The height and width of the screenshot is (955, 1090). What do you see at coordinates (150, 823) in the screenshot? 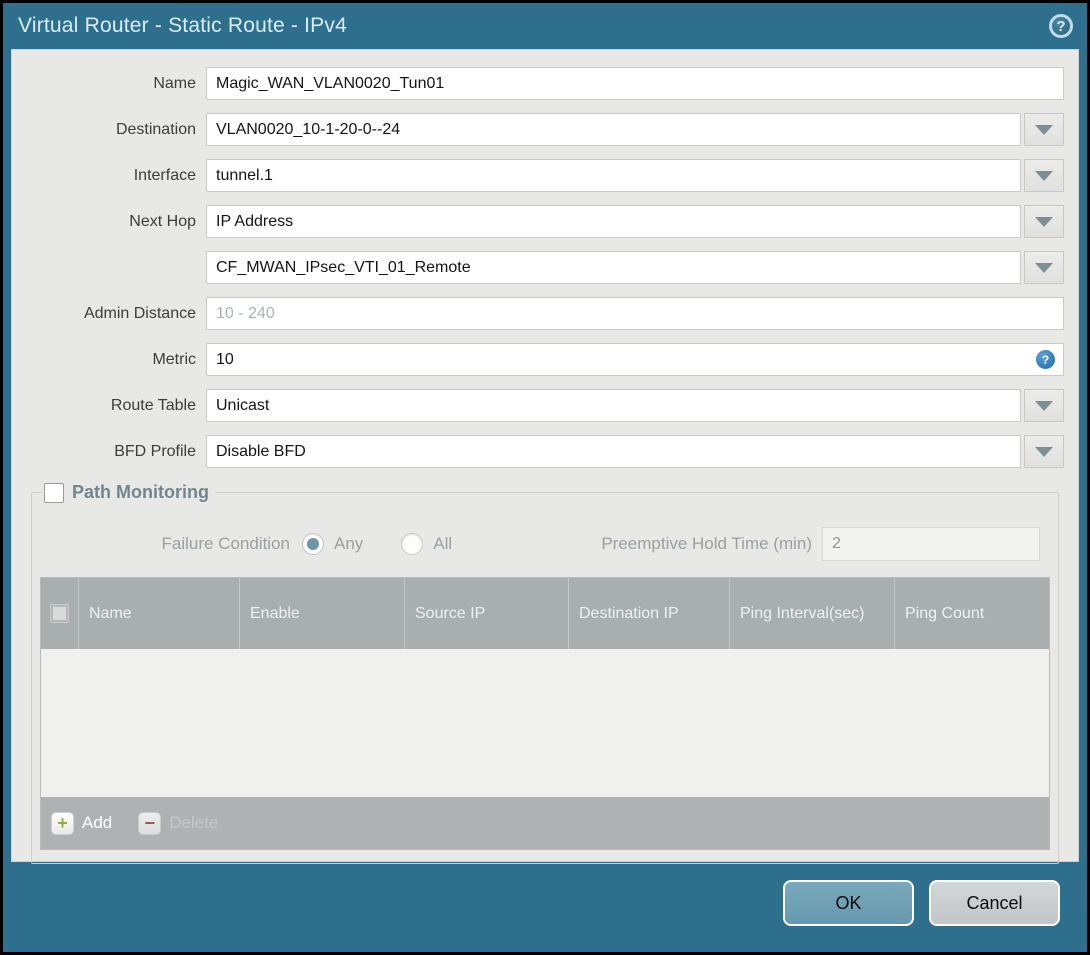
I see `minus-icon: −` at bounding box center [150, 823].